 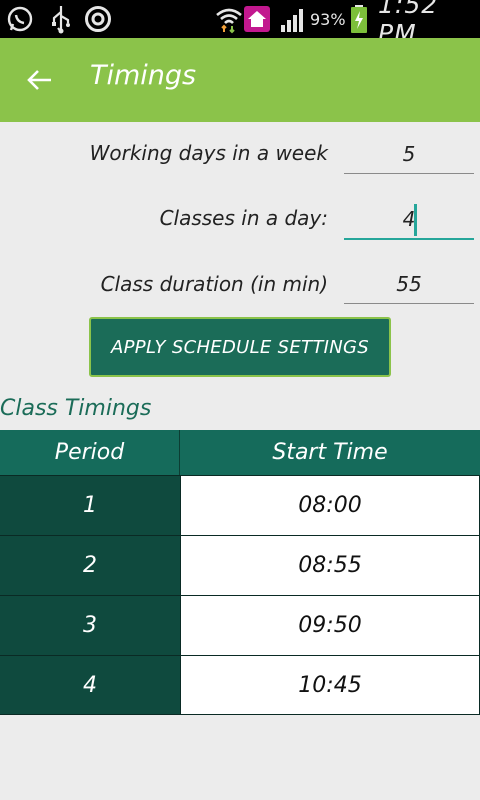 I want to click on start-time-cell: 09:50, so click(x=330, y=625).